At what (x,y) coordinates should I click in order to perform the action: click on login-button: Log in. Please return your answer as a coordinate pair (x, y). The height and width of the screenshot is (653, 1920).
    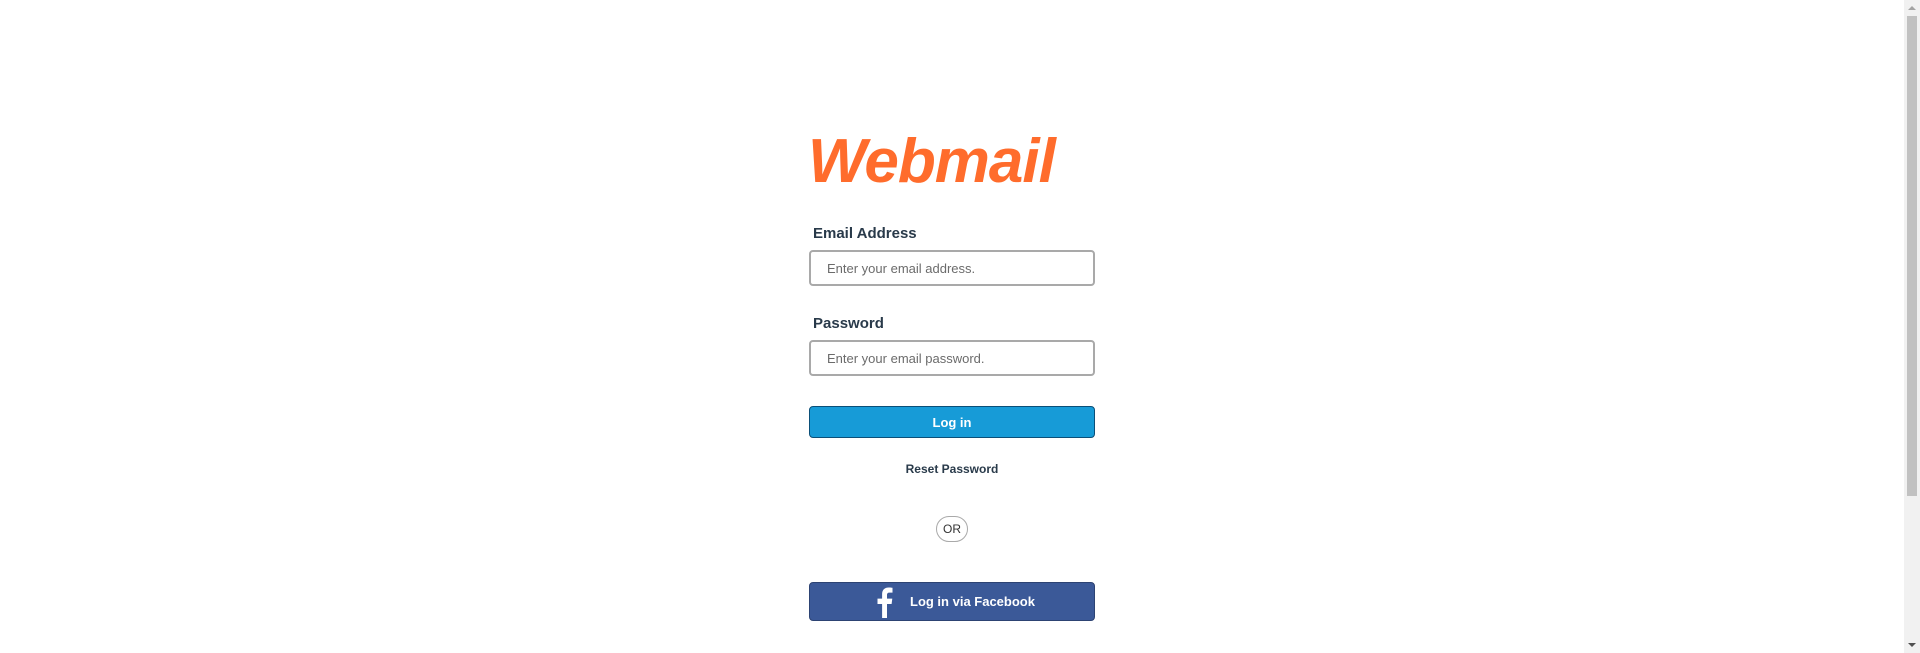
    Looking at the image, I should click on (952, 422).